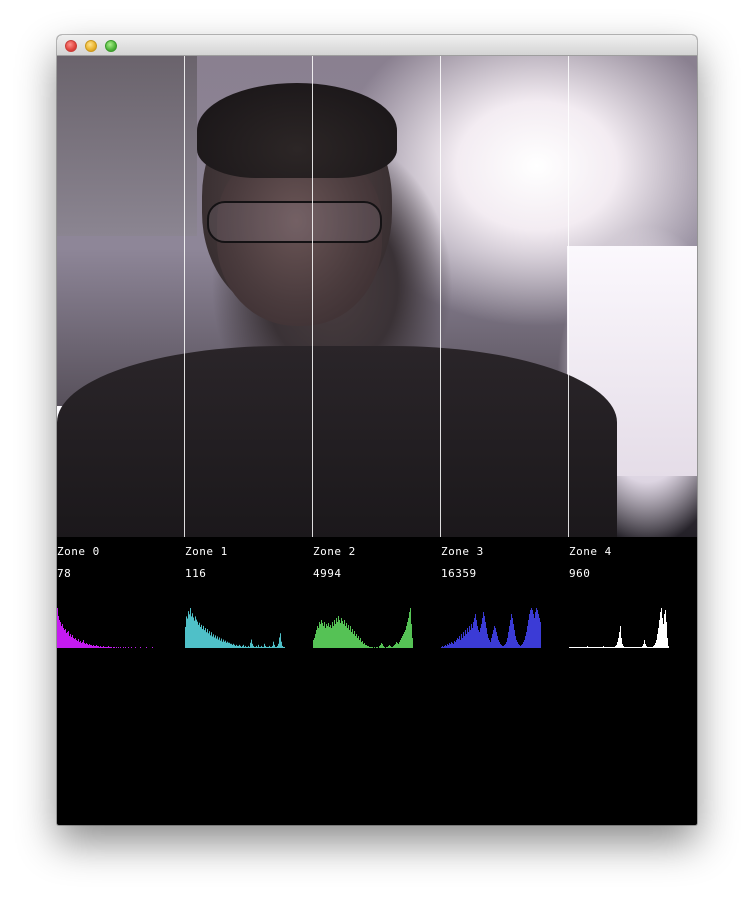 Image resolution: width=754 pixels, height=904 pixels. What do you see at coordinates (111, 46) in the screenshot?
I see `zoom-window-button` at bounding box center [111, 46].